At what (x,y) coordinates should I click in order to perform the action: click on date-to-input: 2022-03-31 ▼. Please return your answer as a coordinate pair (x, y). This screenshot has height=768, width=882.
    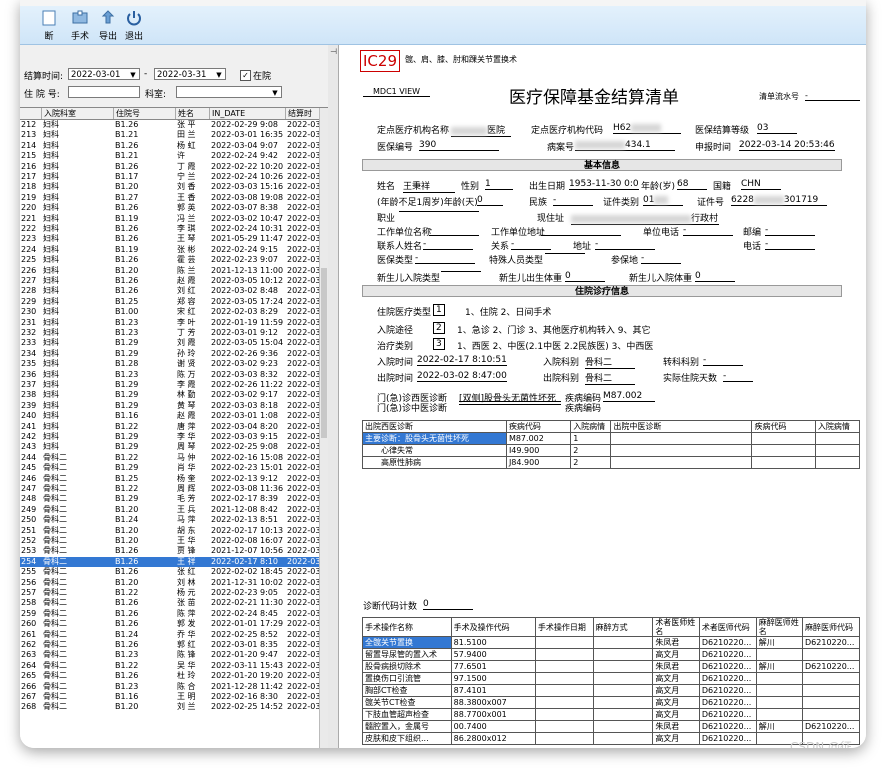
    Looking at the image, I should click on (190, 74).